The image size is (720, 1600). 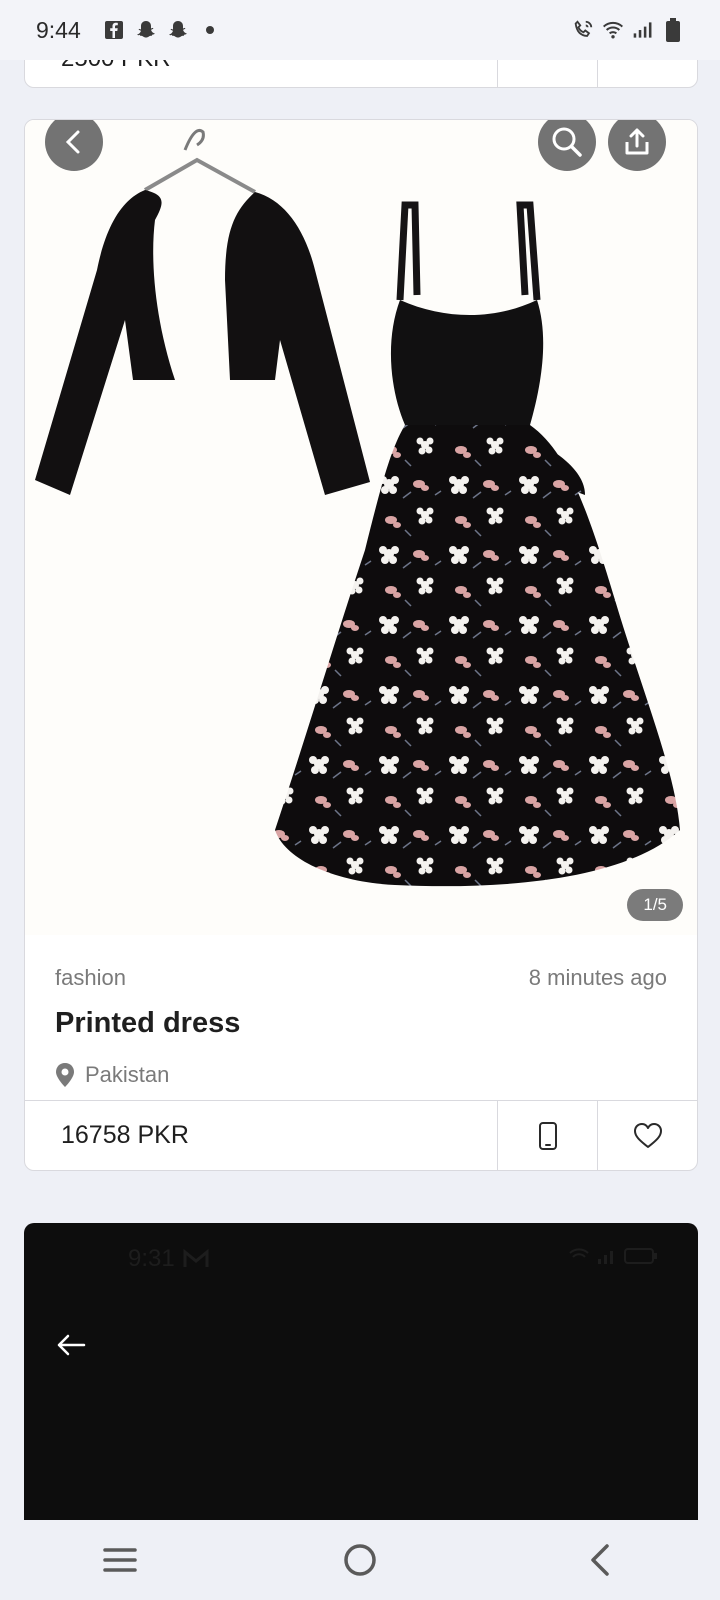 I want to click on back-nav-button, so click(x=600, y=1560).